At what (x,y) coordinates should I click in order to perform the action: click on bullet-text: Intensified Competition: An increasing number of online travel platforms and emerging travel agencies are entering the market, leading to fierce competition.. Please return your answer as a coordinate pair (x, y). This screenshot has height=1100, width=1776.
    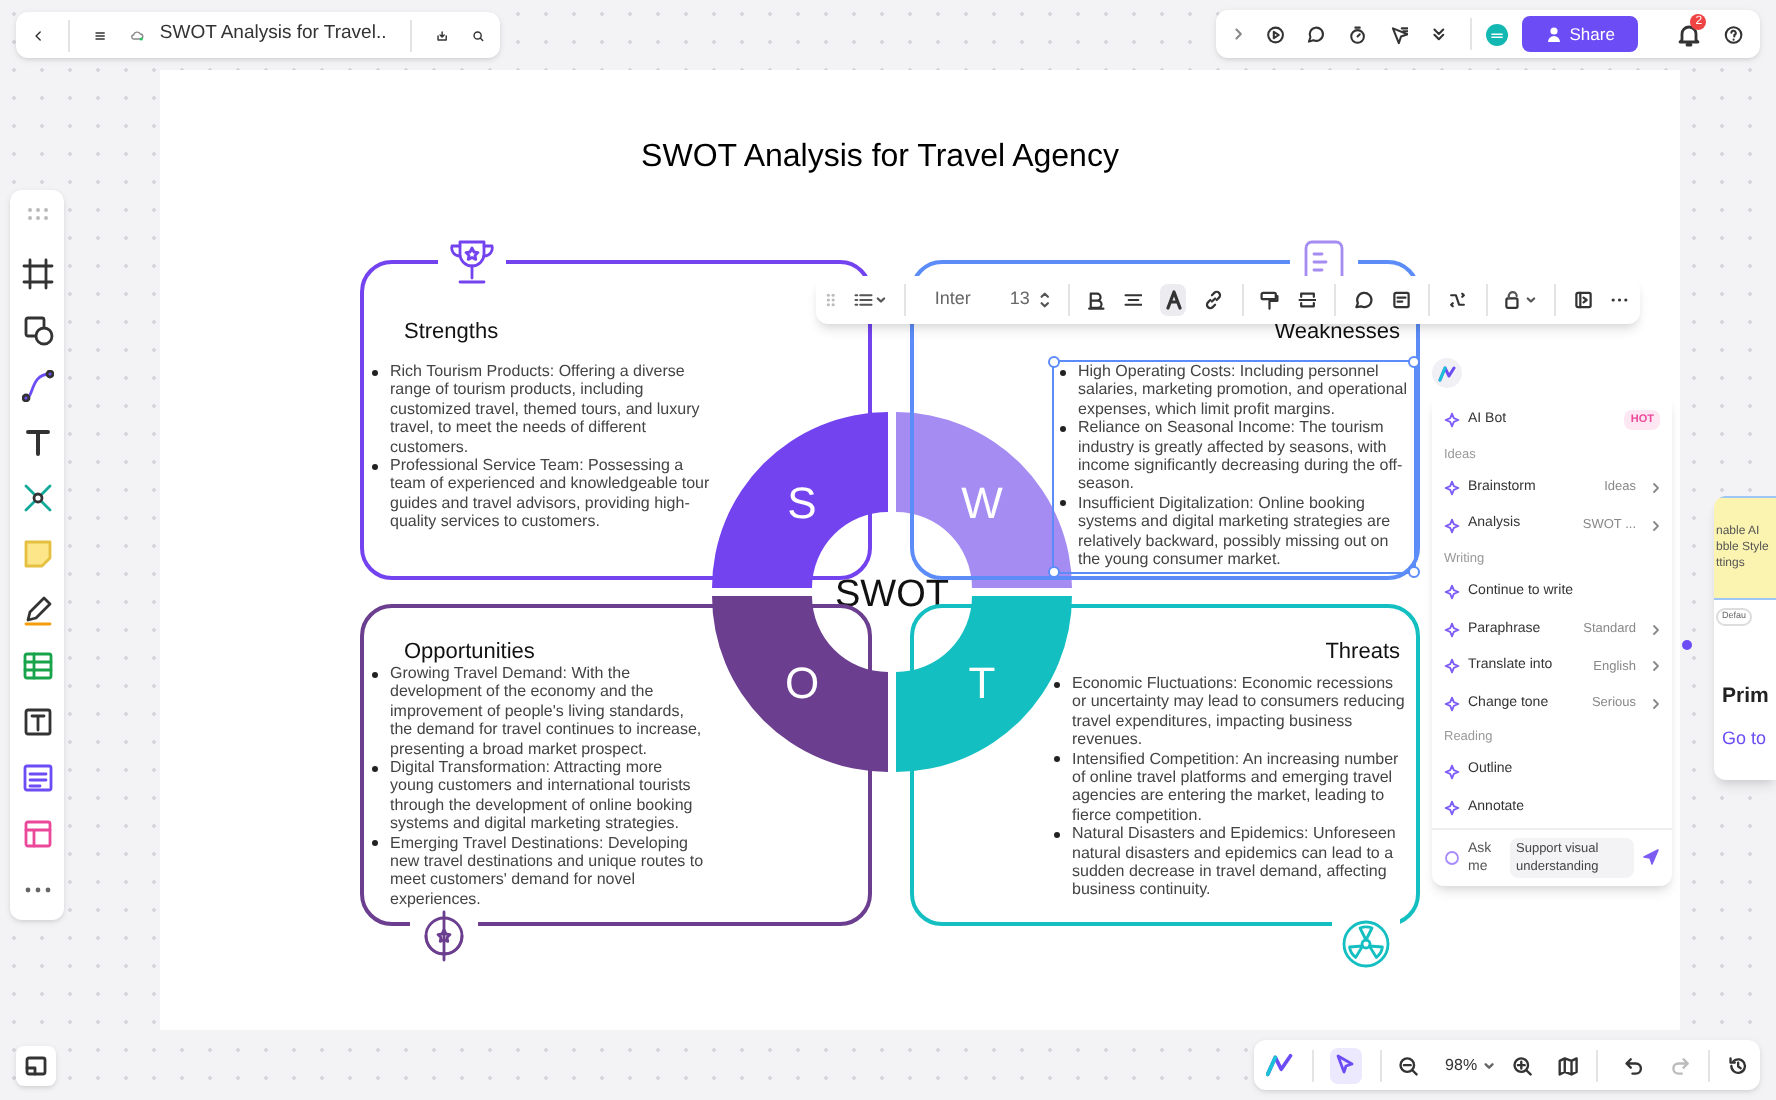
    Looking at the image, I should click on (1236, 787).